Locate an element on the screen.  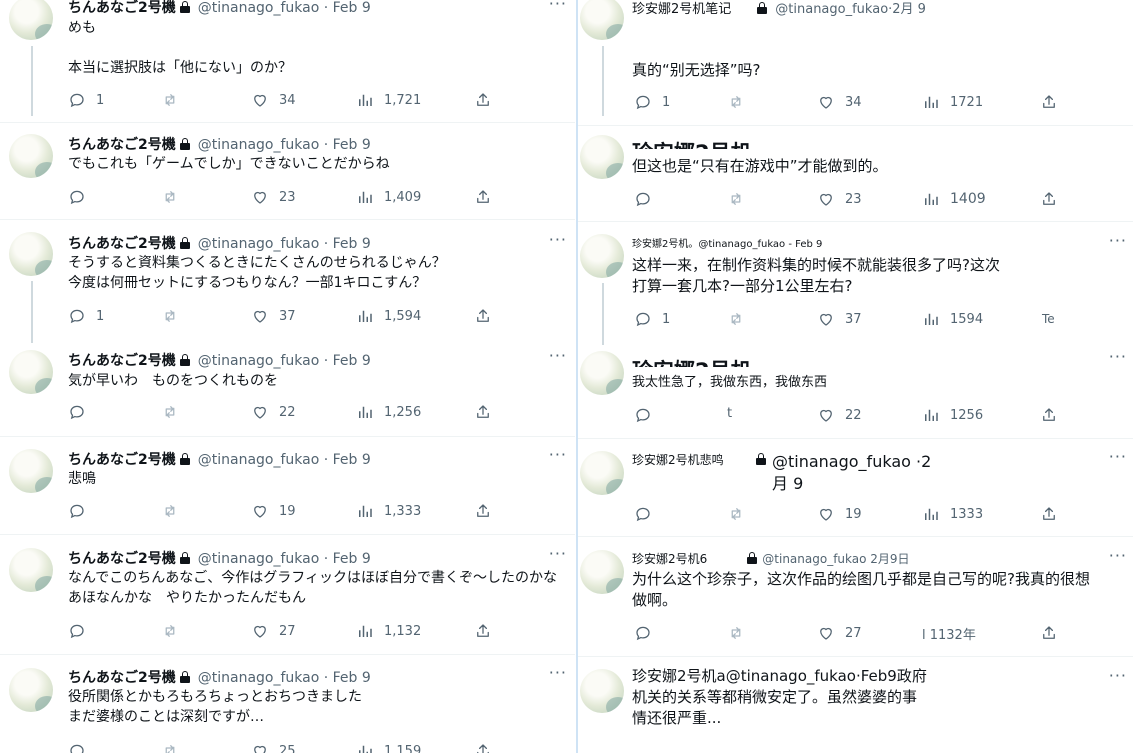
like-button: 34 is located at coordinates (273, 100).